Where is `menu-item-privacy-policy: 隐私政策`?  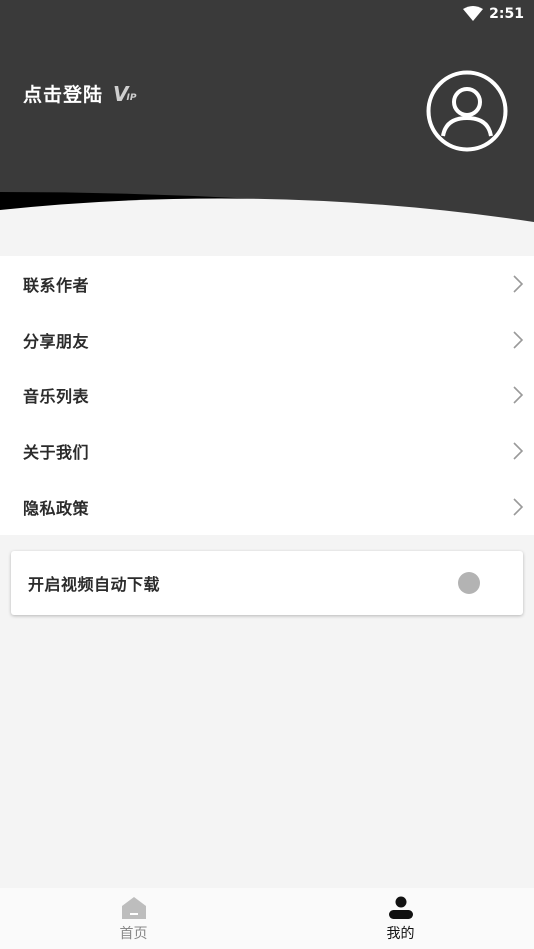
menu-item-privacy-policy: 隐私政策 is located at coordinates (267, 507).